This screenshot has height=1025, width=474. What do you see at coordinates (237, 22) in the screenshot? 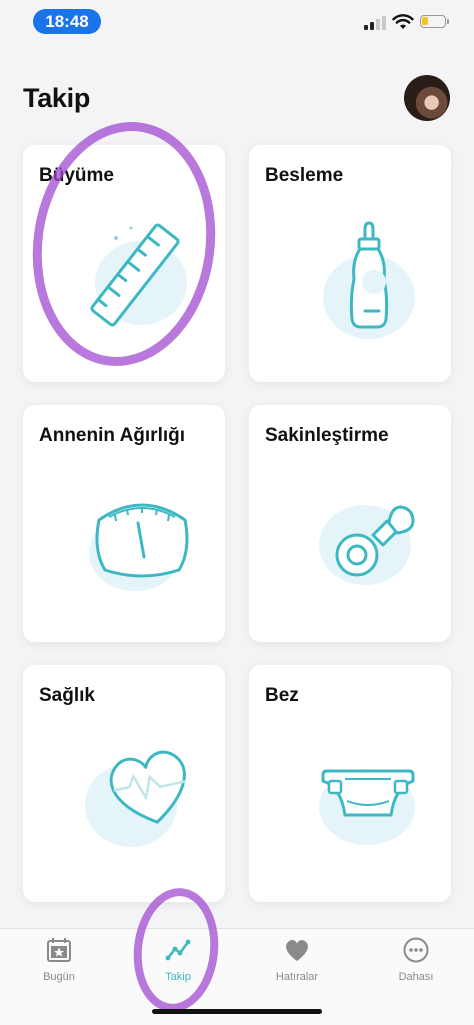
I see `status-bar: 18:48` at bounding box center [237, 22].